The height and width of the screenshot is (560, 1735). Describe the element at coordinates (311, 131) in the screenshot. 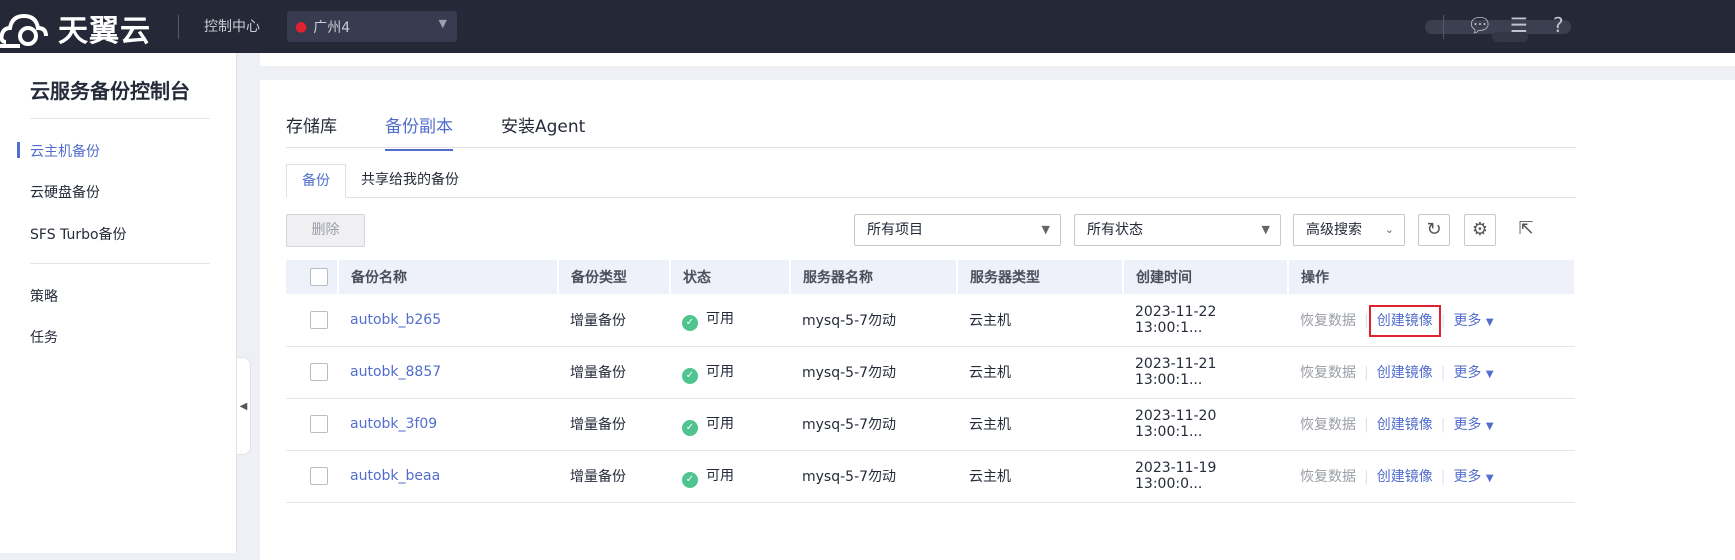

I see `tab-vault: 存储库` at that location.